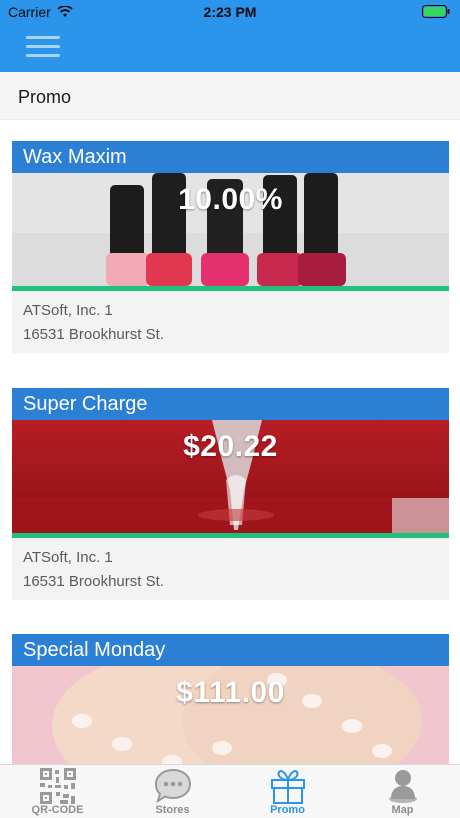 The width and height of the screenshot is (460, 818). What do you see at coordinates (230, 650) in the screenshot?
I see `promo-title: Special Monday` at bounding box center [230, 650].